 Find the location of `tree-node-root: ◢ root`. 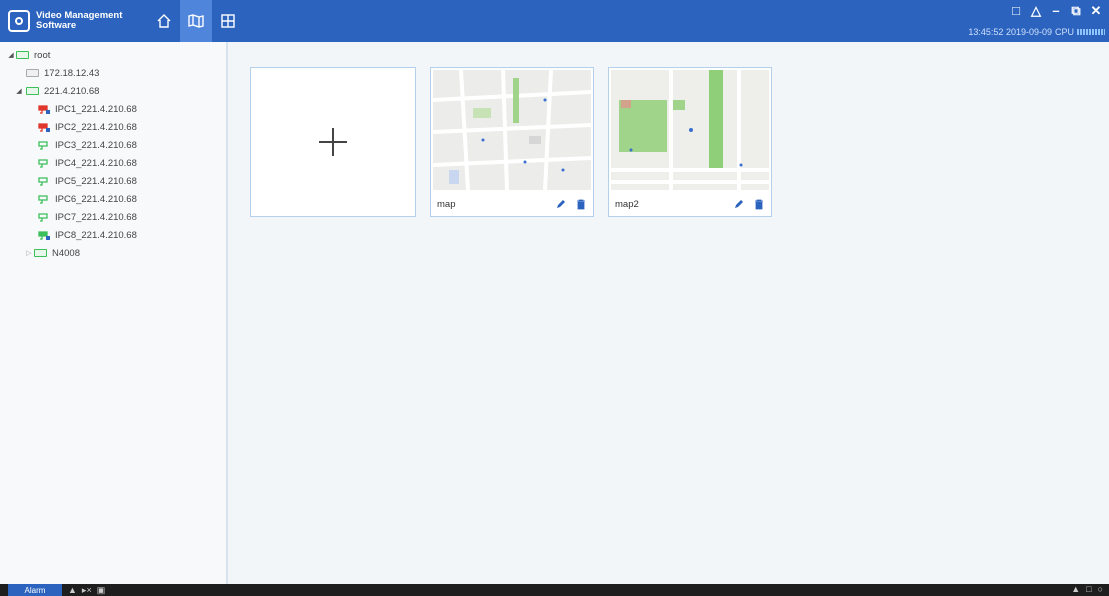

tree-node-root: ◢ root is located at coordinates (113, 55).